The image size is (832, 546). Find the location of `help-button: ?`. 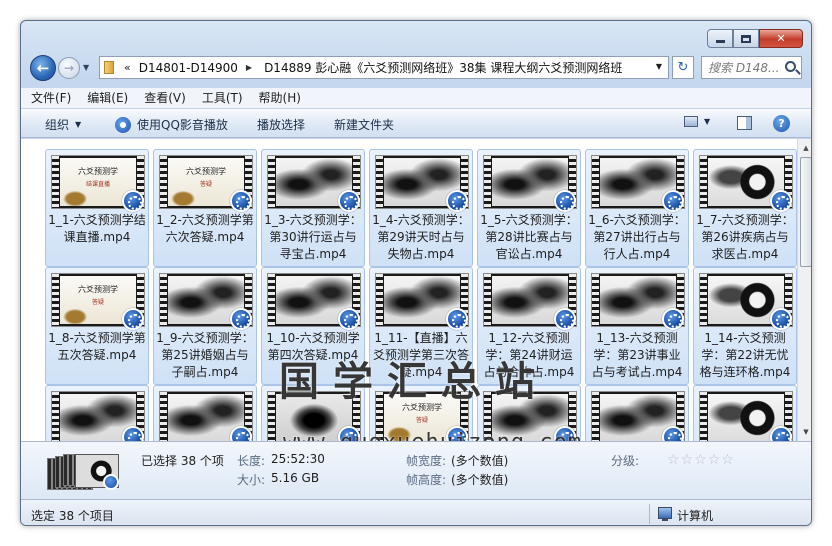

help-button: ? is located at coordinates (781, 123).